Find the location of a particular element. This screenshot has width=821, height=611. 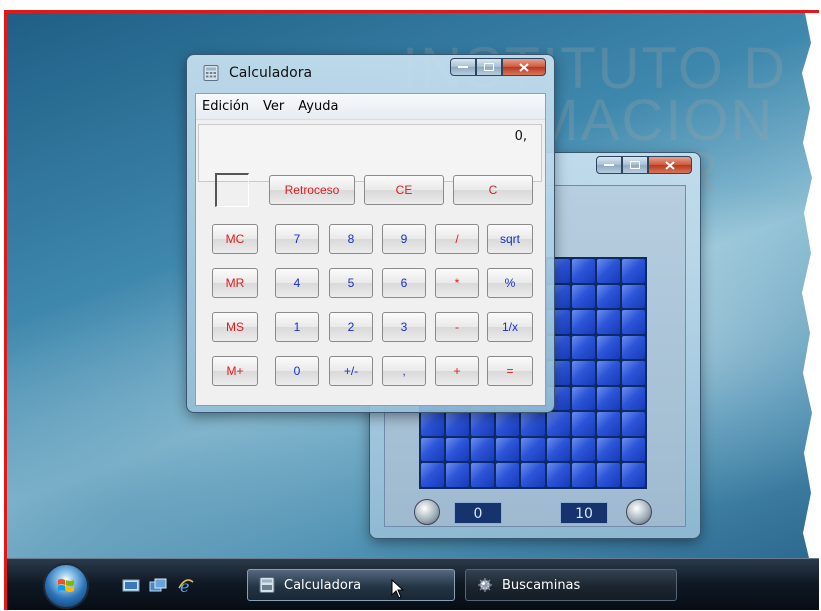

key-multiply: * is located at coordinates (457, 283).